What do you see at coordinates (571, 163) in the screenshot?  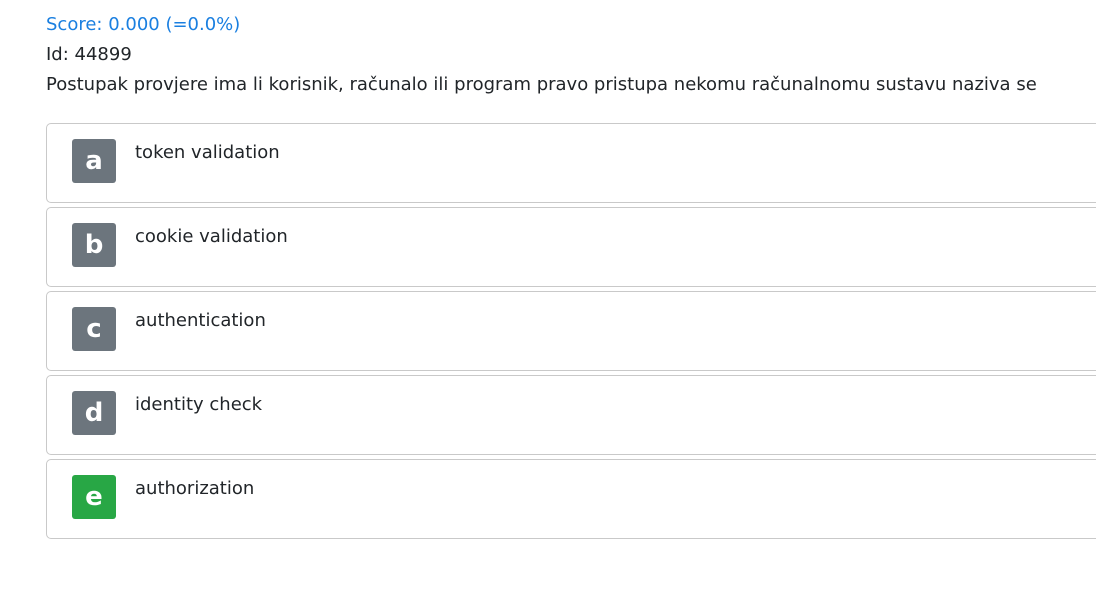 I see `answer-option-a: a token validation` at bounding box center [571, 163].